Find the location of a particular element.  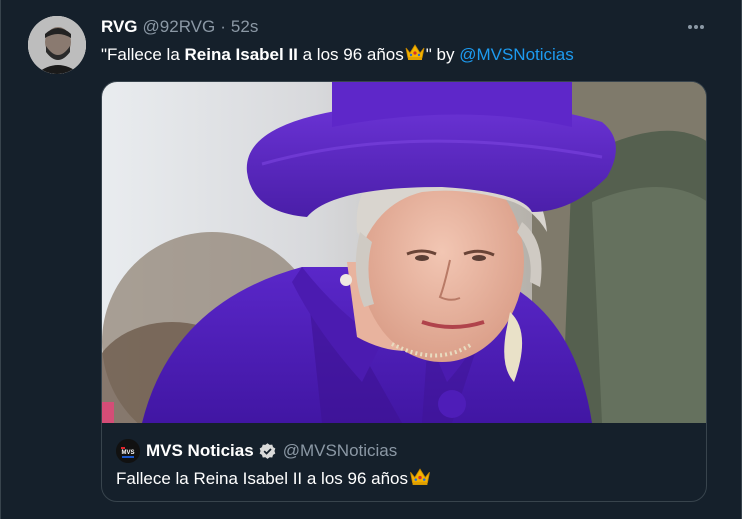

author-handle: @92RVG is located at coordinates (179, 27).